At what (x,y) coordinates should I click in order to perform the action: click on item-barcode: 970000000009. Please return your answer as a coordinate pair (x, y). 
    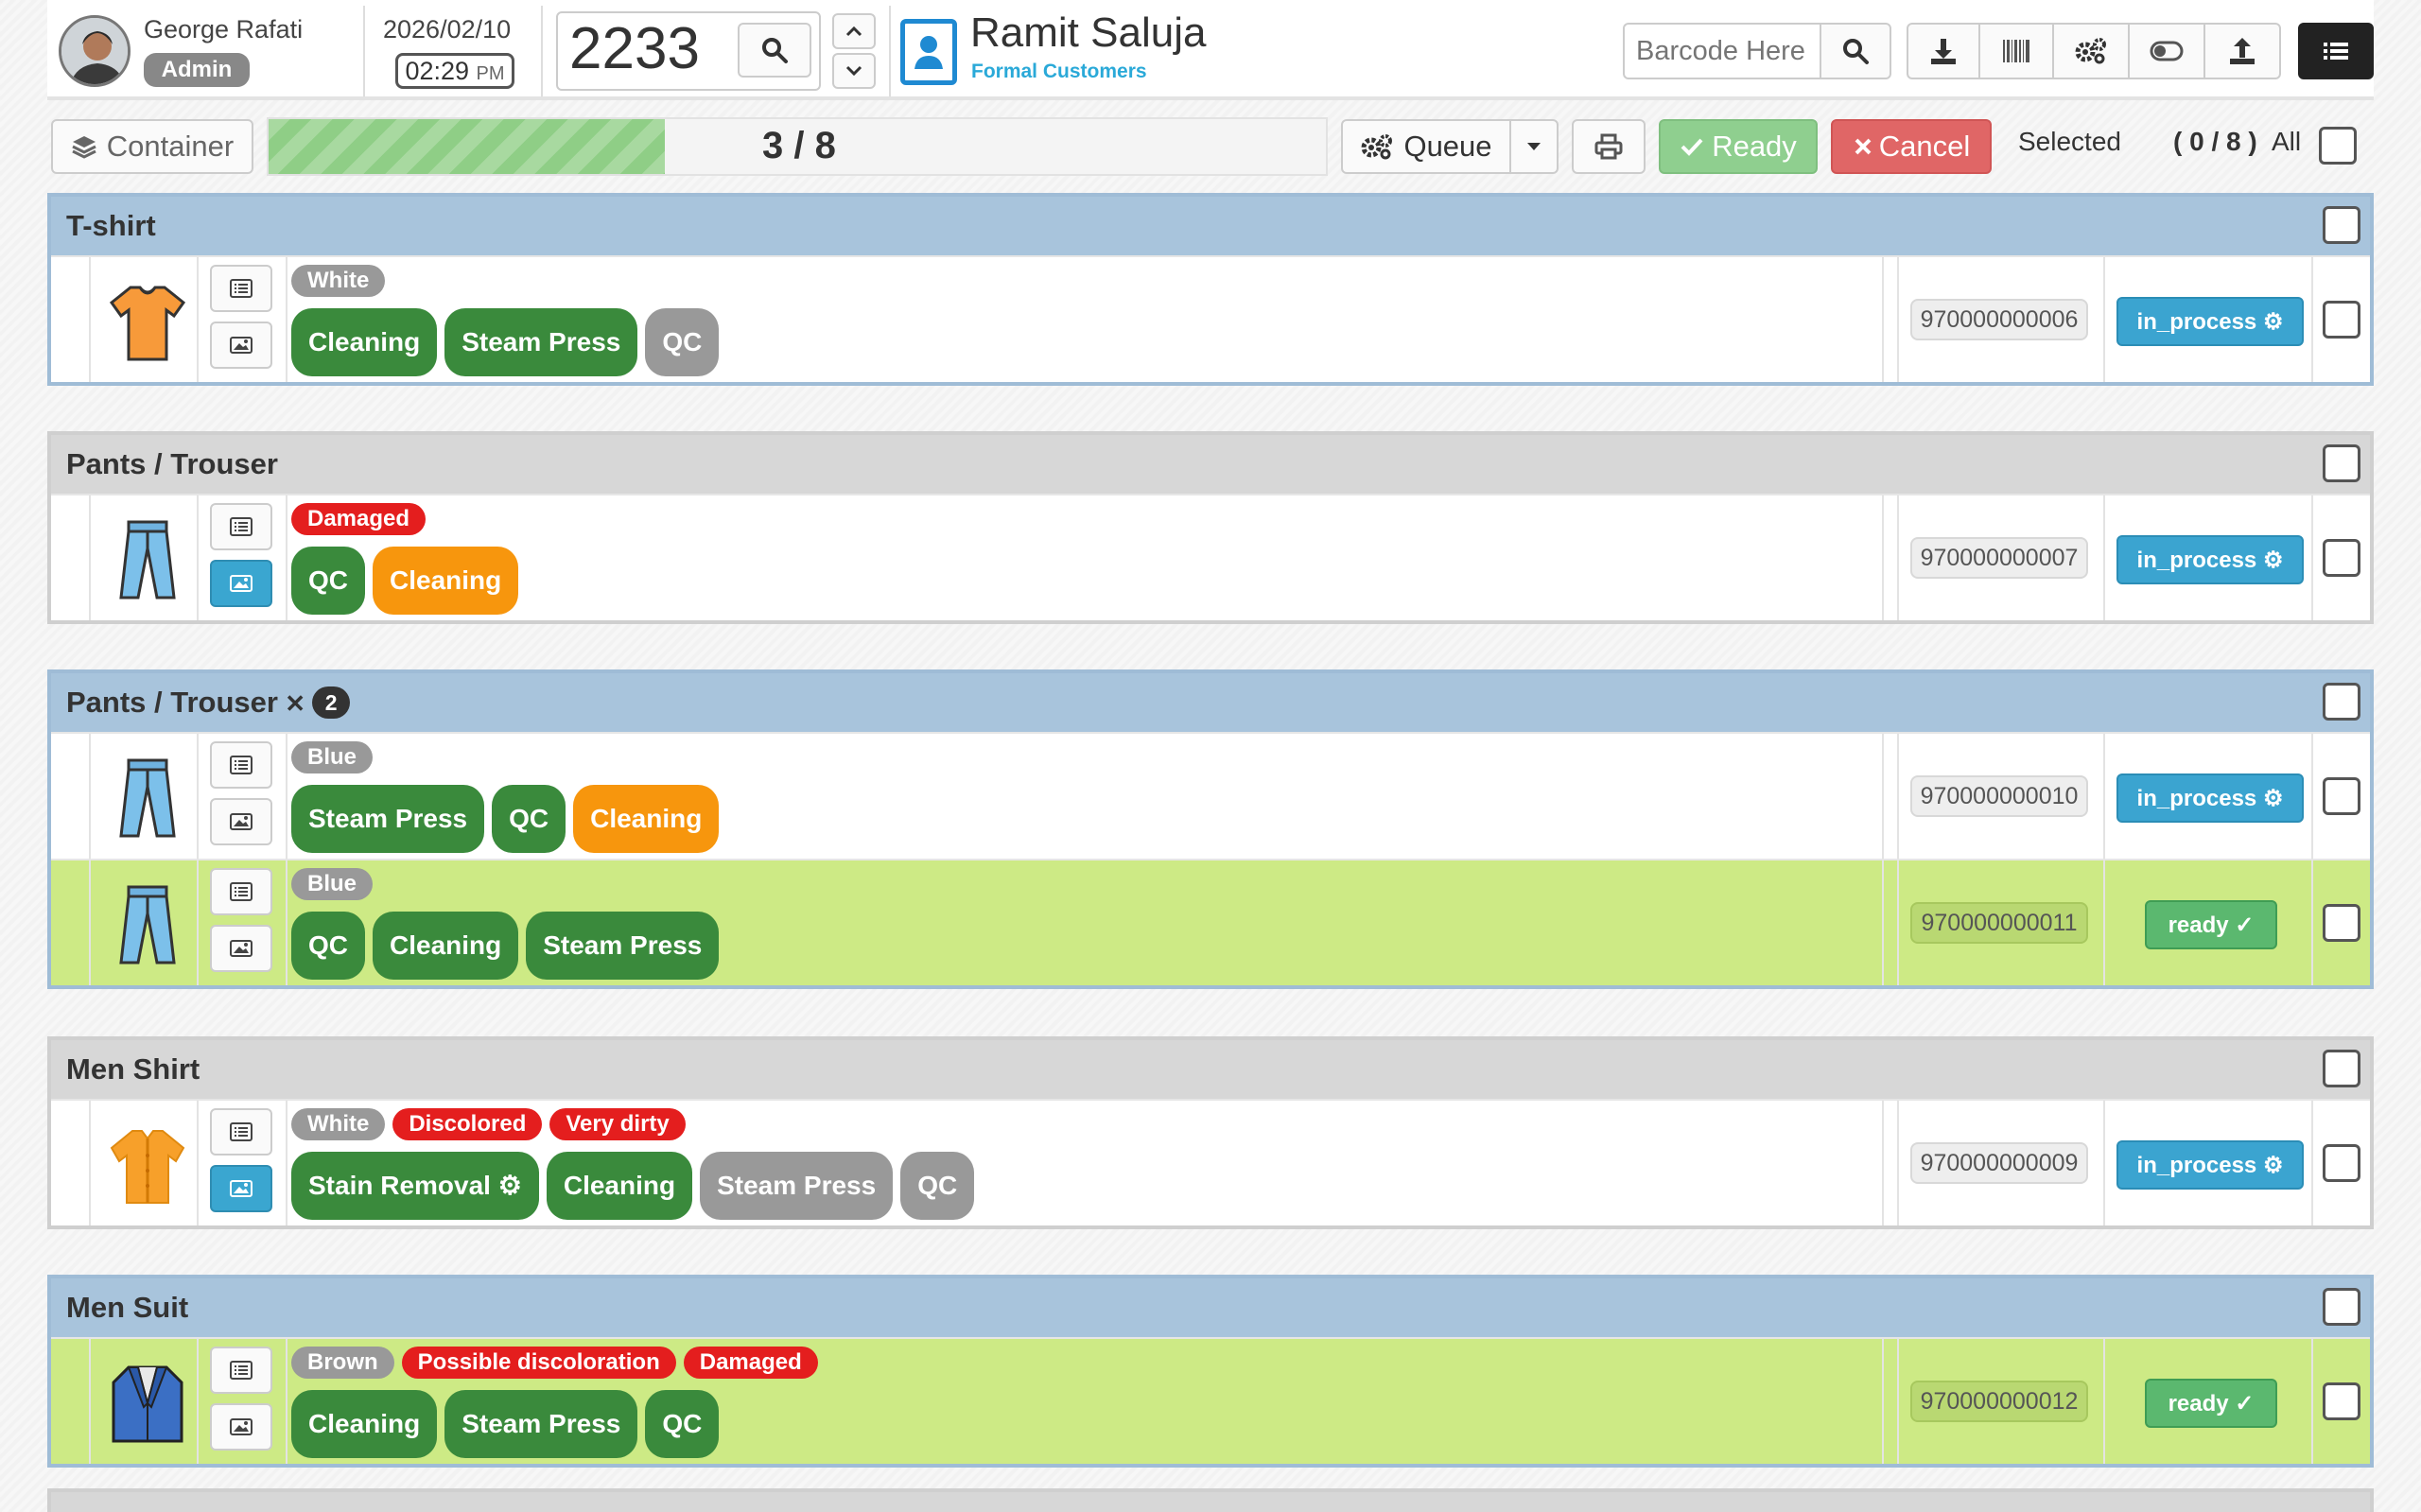
    Looking at the image, I should click on (1999, 1163).